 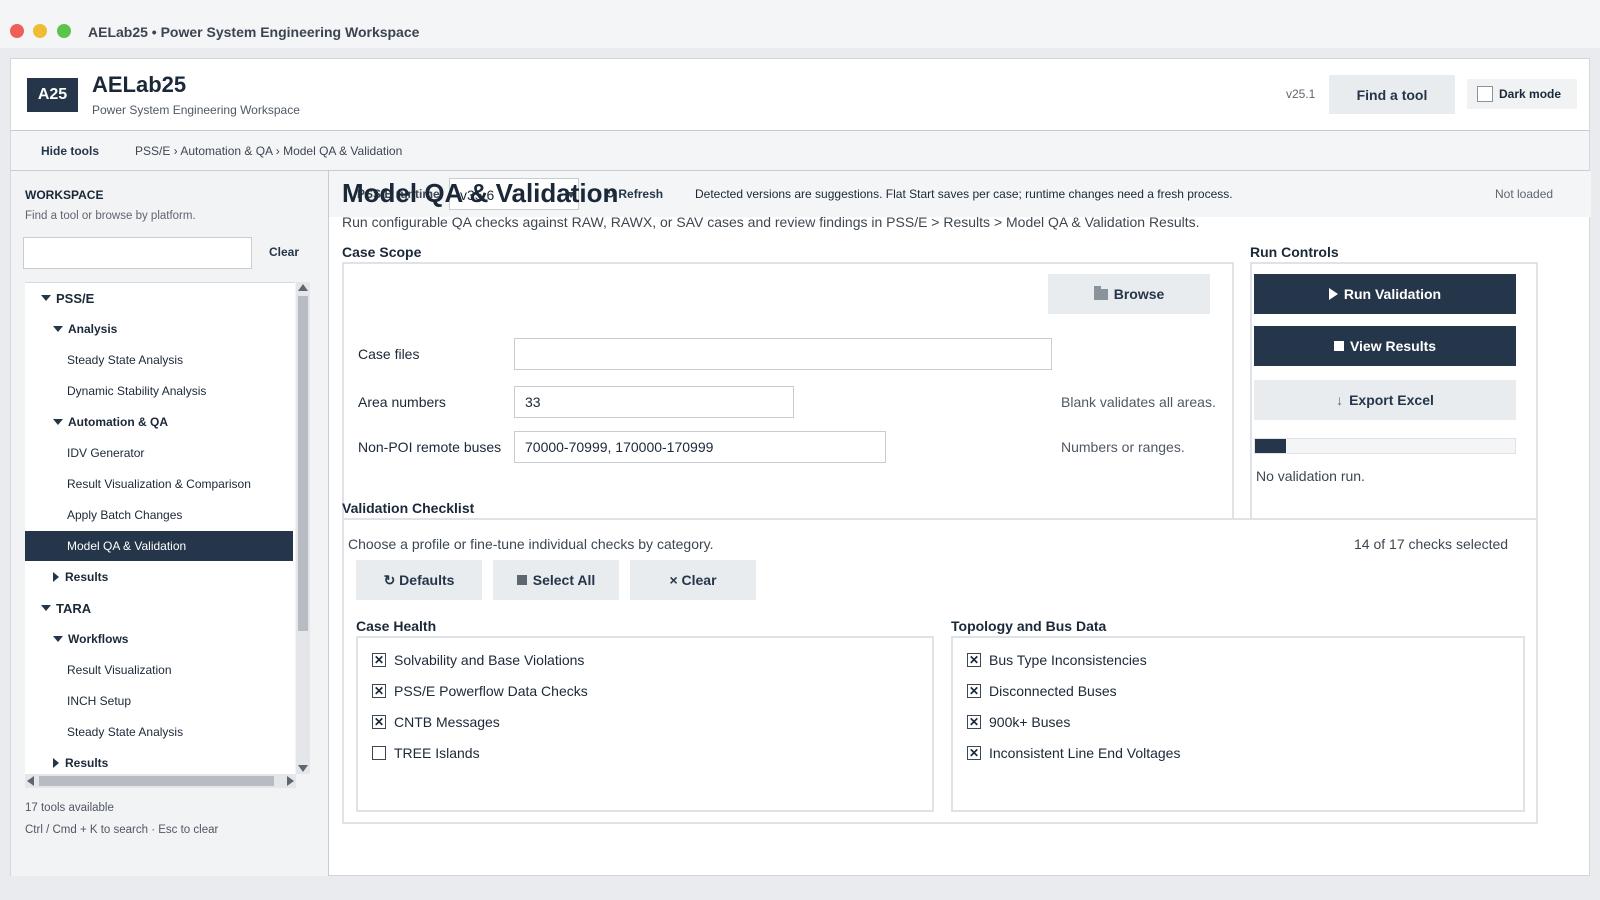 I want to click on check-cntb-messages: ✕ CNTB Messages, so click(x=436, y=722).